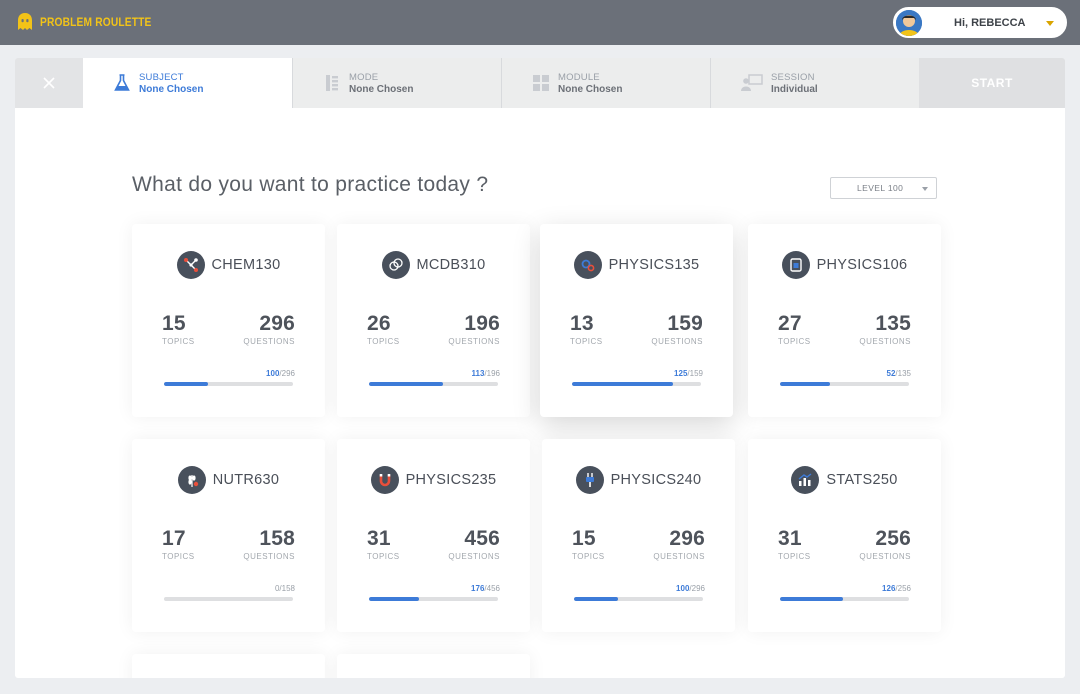  I want to click on progress-total: 159, so click(696, 373).